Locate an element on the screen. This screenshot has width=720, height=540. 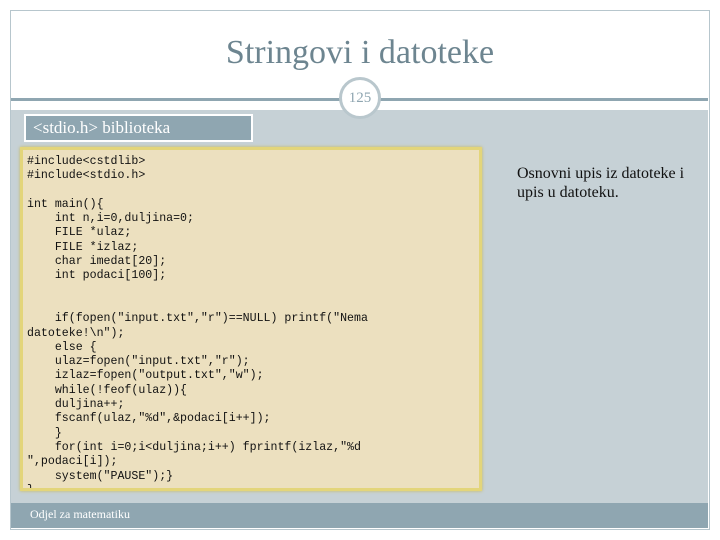
page-number-badge: 125 is located at coordinates (360, 98).